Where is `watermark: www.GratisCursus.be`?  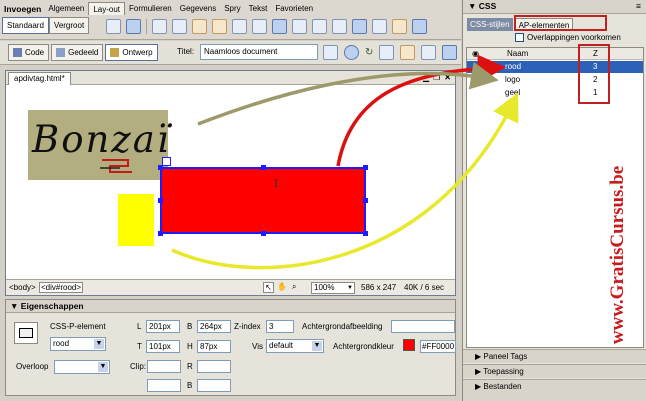 watermark: www.GratisCursus.be is located at coordinates (618, 255).